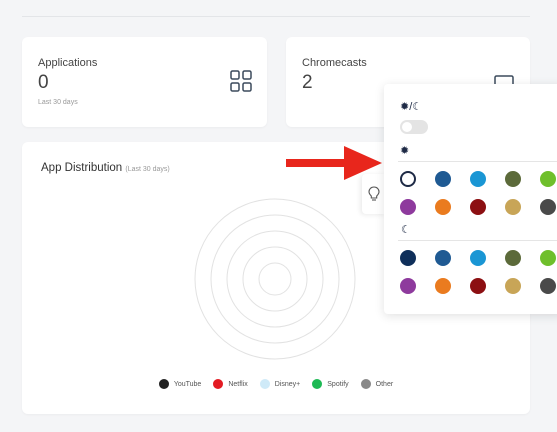  What do you see at coordinates (187, 384) in the screenshot?
I see `legend-label: YouTube` at bounding box center [187, 384].